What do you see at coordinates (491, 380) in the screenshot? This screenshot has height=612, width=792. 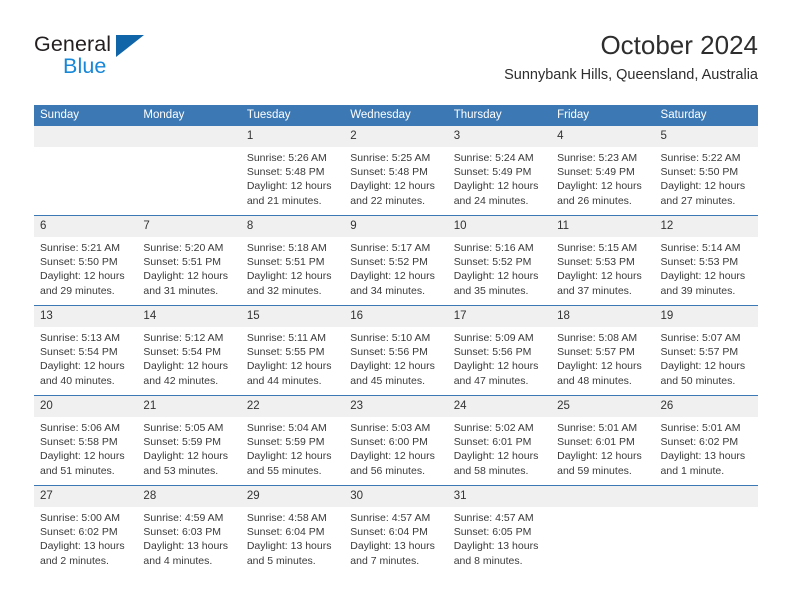 I see `daylight-line2-text: and 47 minutes.` at bounding box center [491, 380].